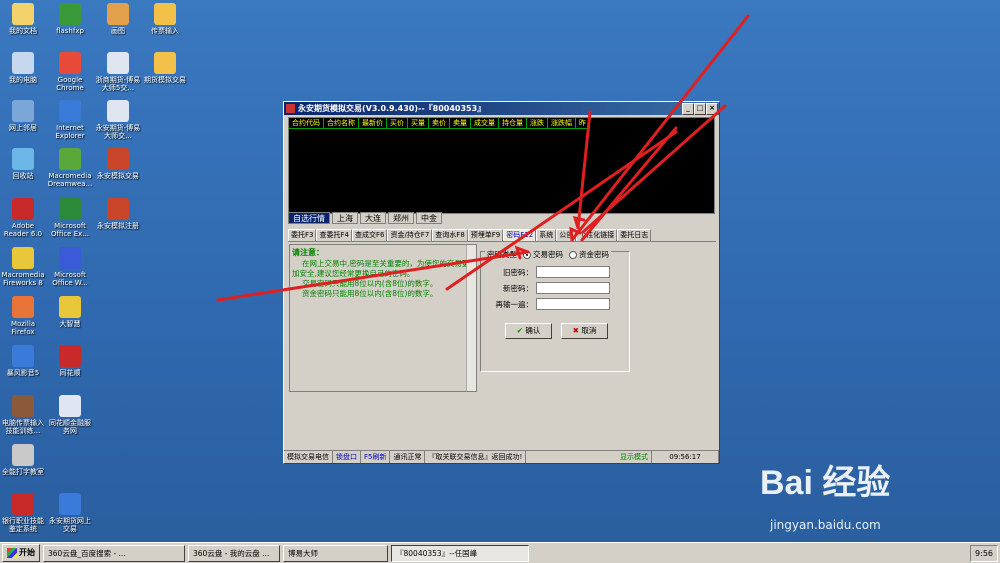 This screenshot has height=563, width=1000. I want to click on system-tray: 9:56, so click(984, 553).